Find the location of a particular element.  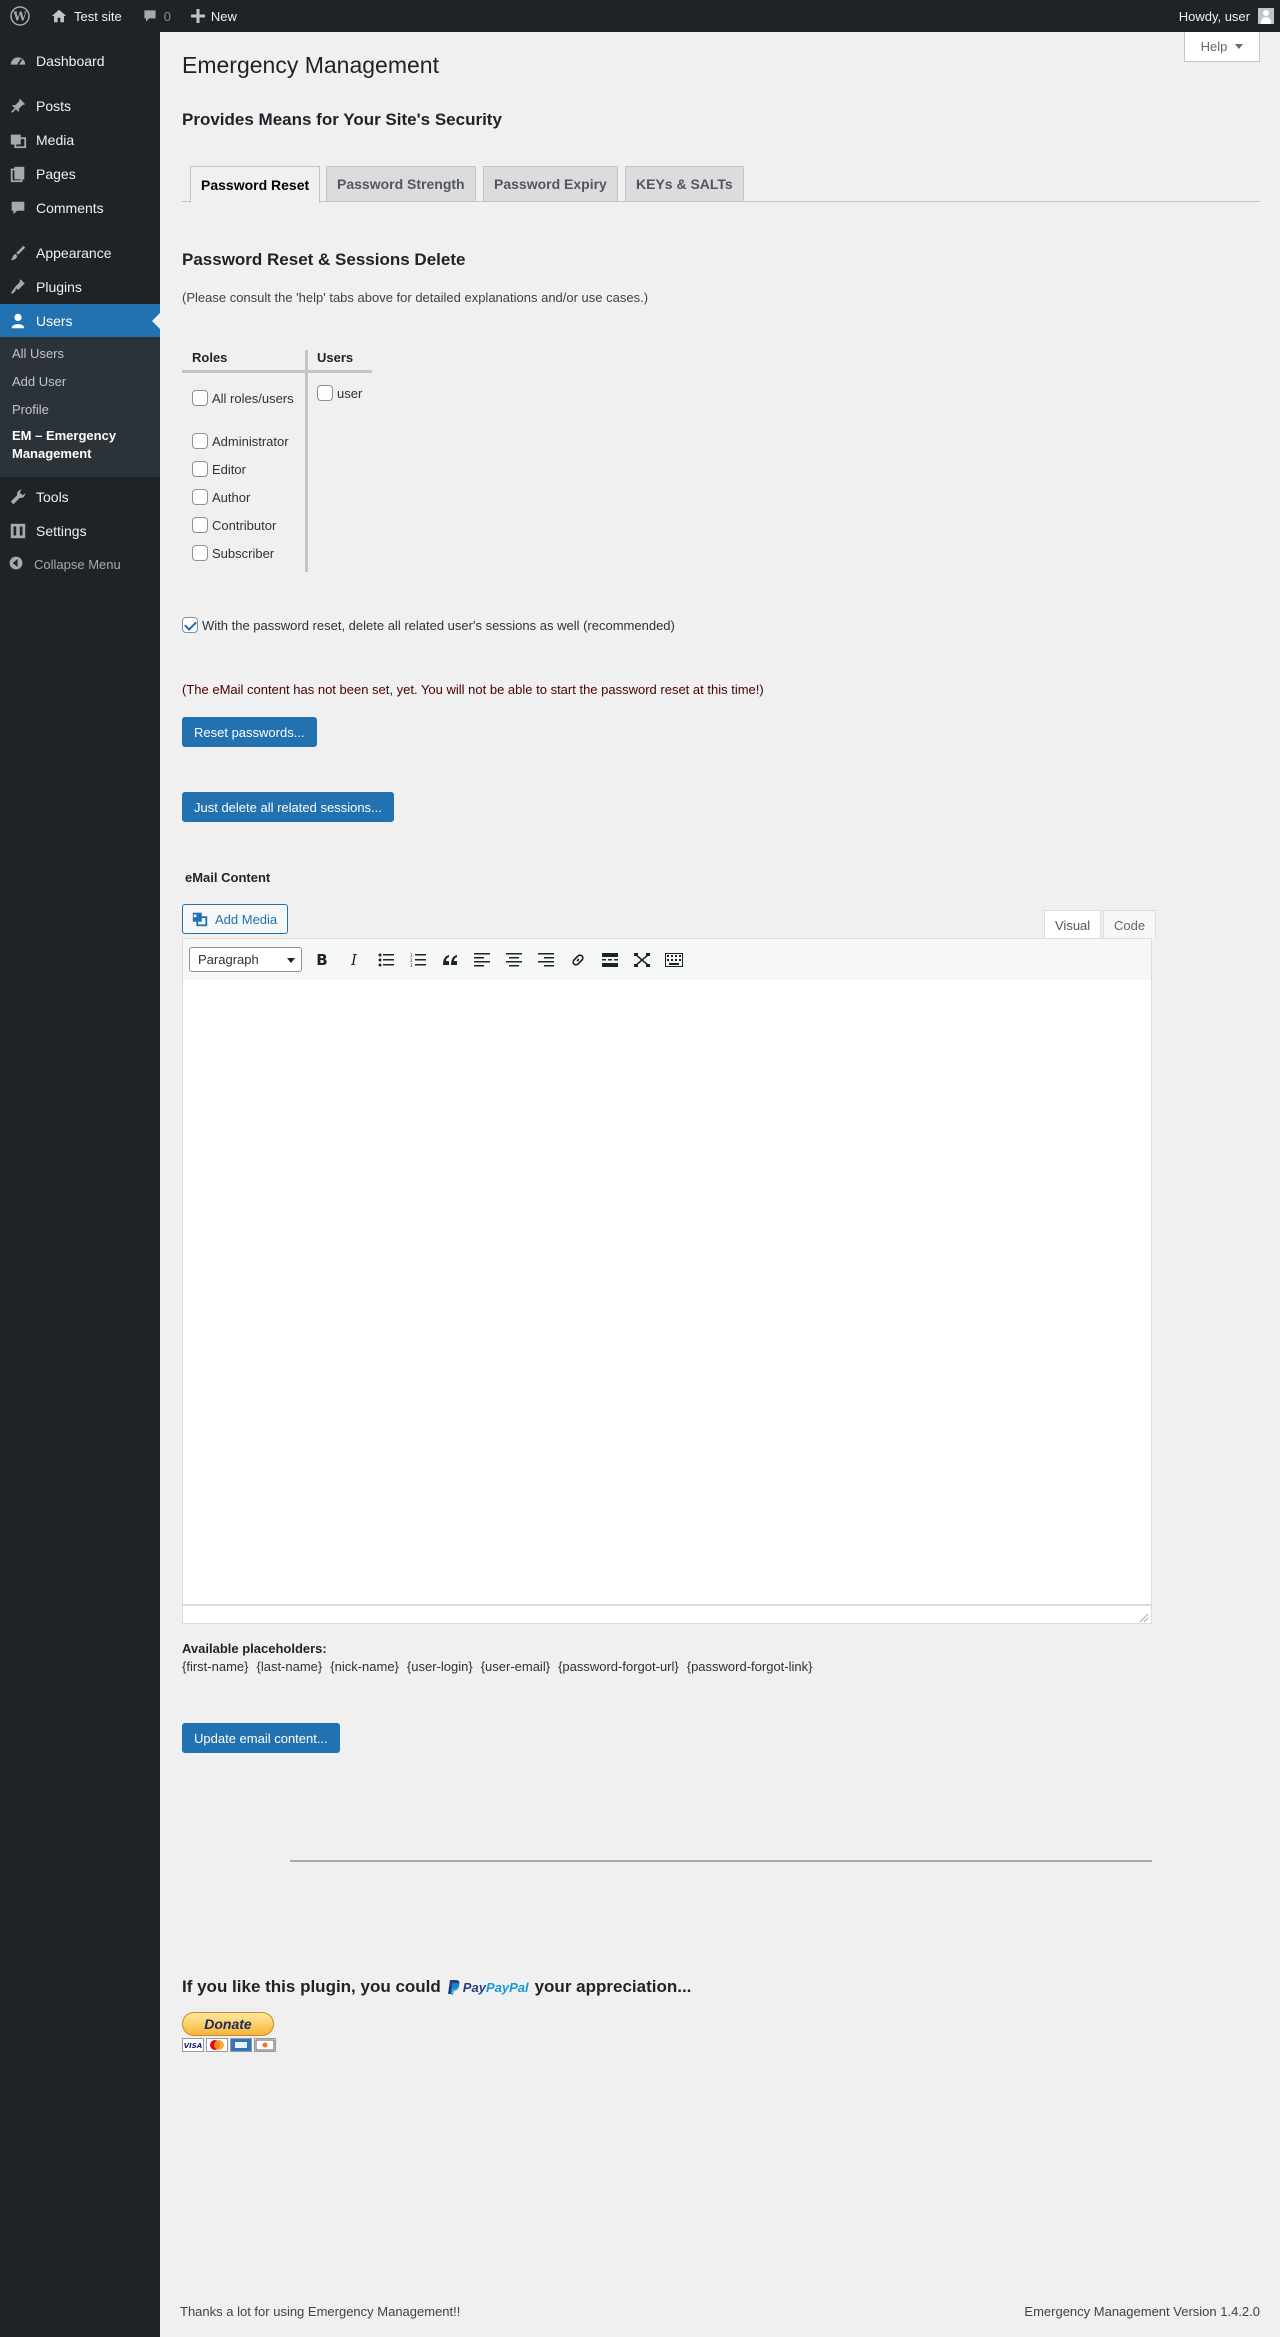

editor-statusbar is located at coordinates (667, 1614).